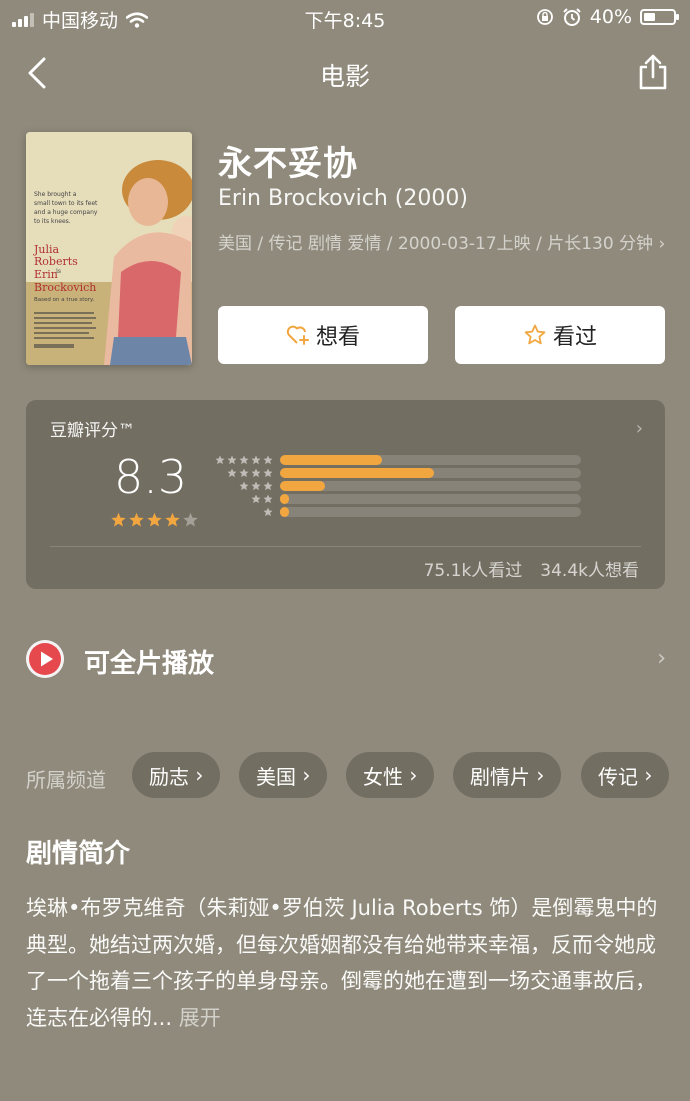 This screenshot has height=1101, width=690. I want to click on battery-percent: 40%, so click(610, 17).